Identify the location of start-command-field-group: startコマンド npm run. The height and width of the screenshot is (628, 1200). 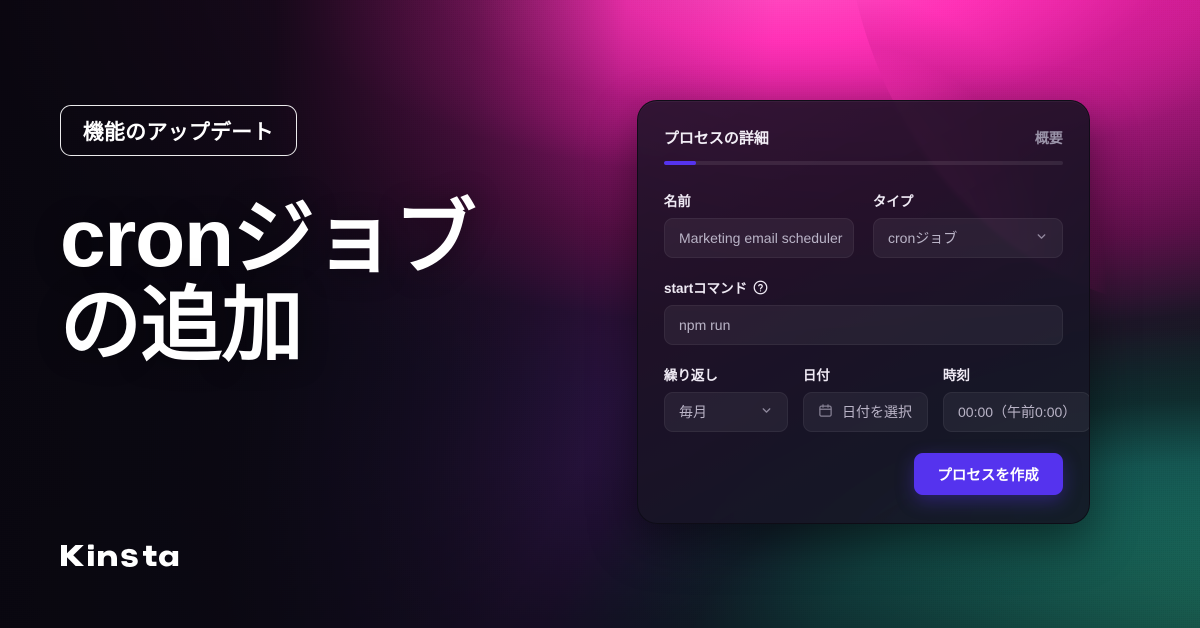
(863, 311).